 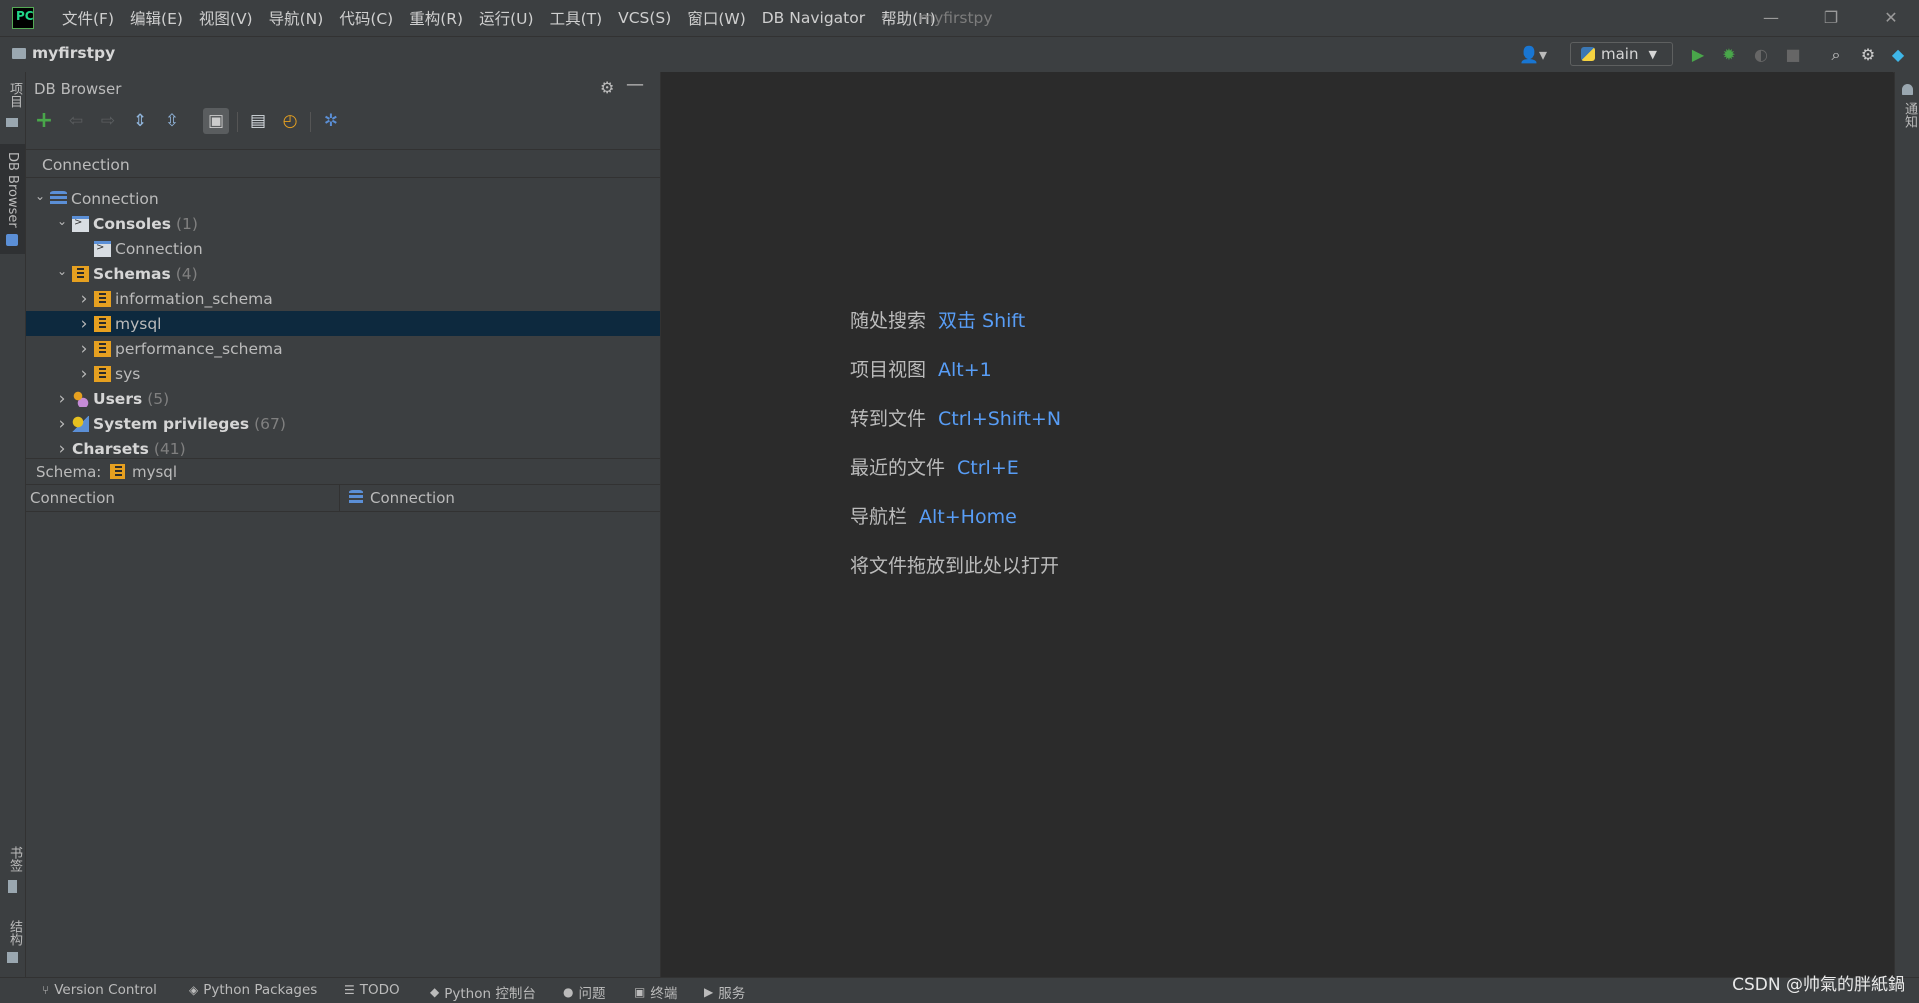 What do you see at coordinates (23, 18) in the screenshot?
I see `pycharm-logo-icon: PC` at bounding box center [23, 18].